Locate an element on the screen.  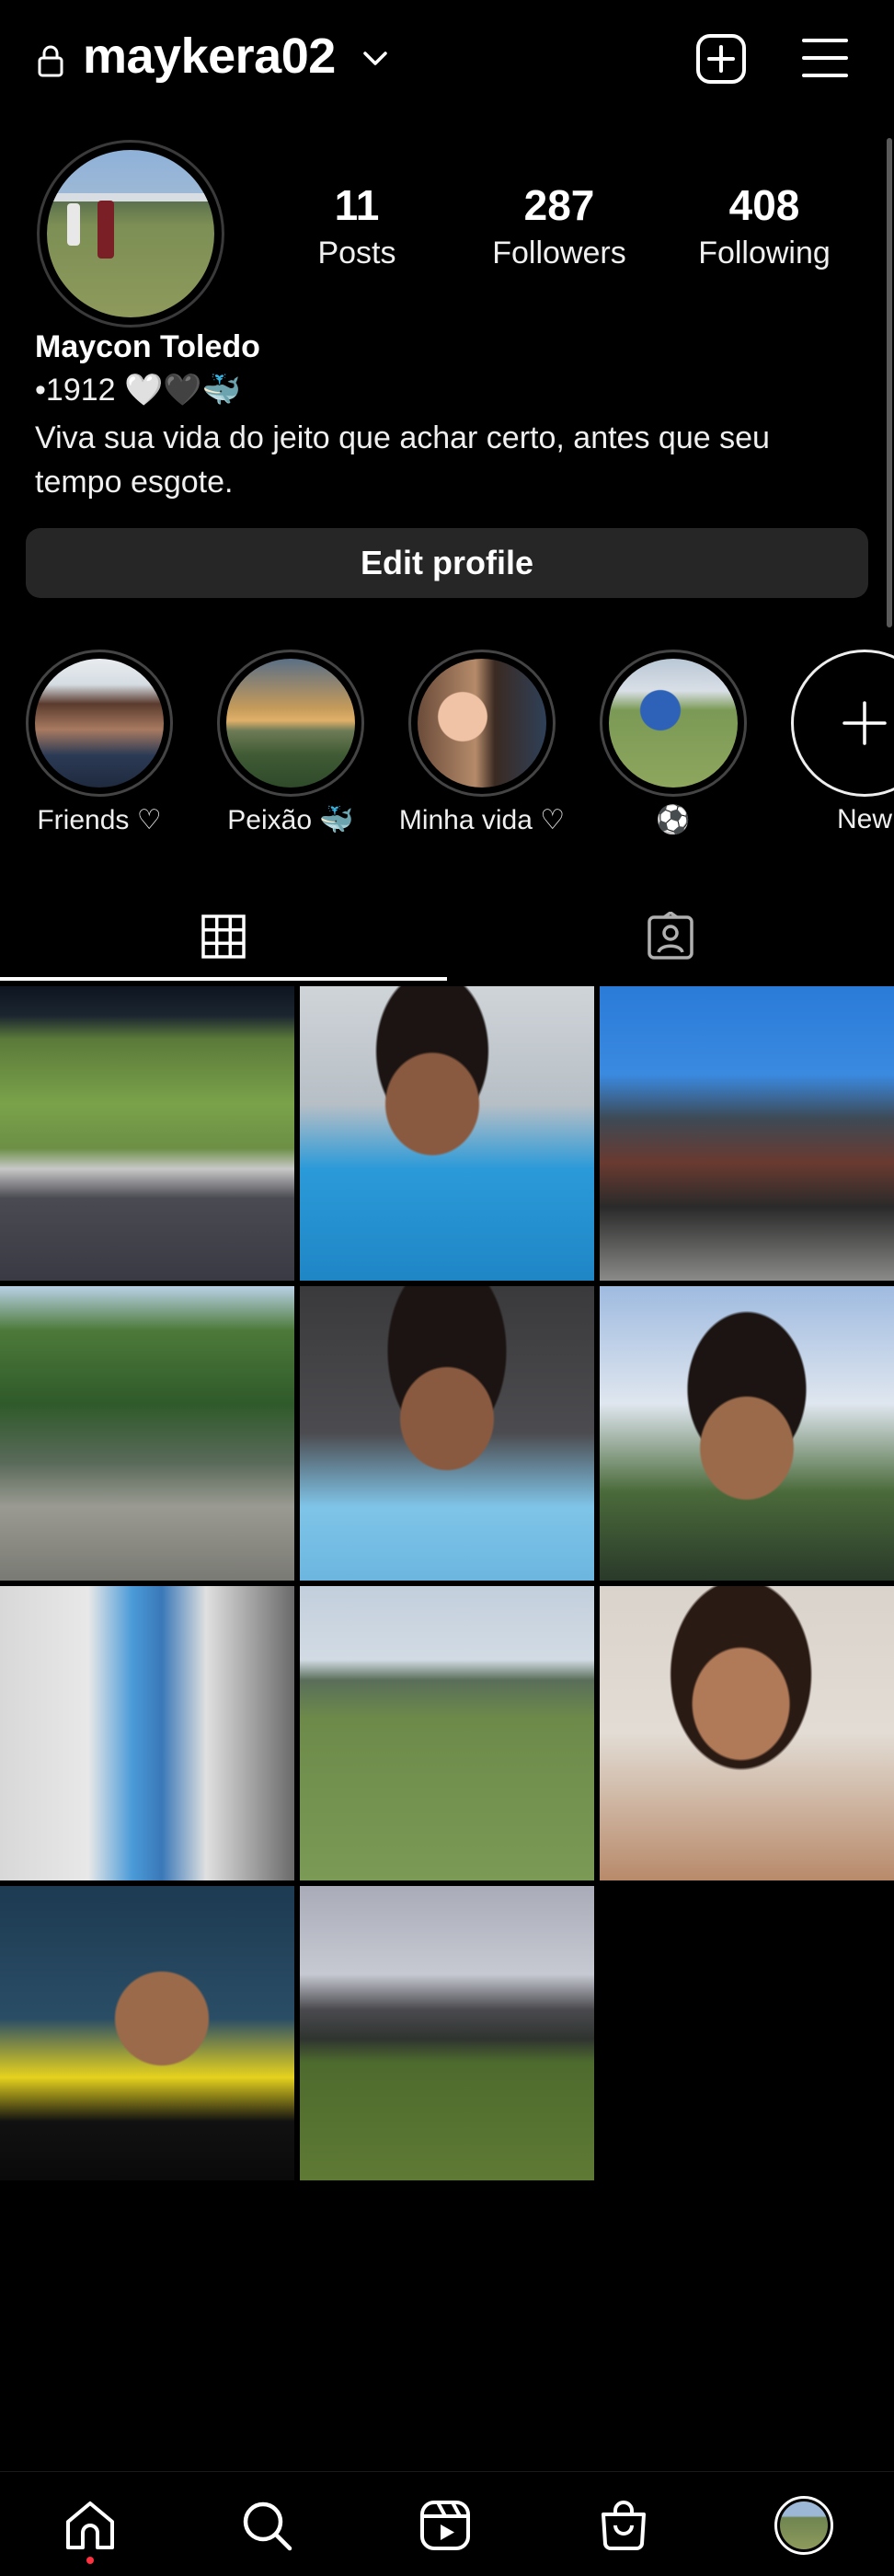
nav-home is located at coordinates (90, 2525).